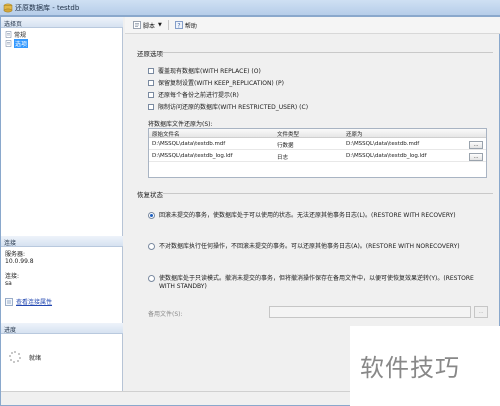 The height and width of the screenshot is (406, 500). I want to click on checkbox-label: 覆盖现有数据库(WITH REPLACE) (O), so click(209, 71).